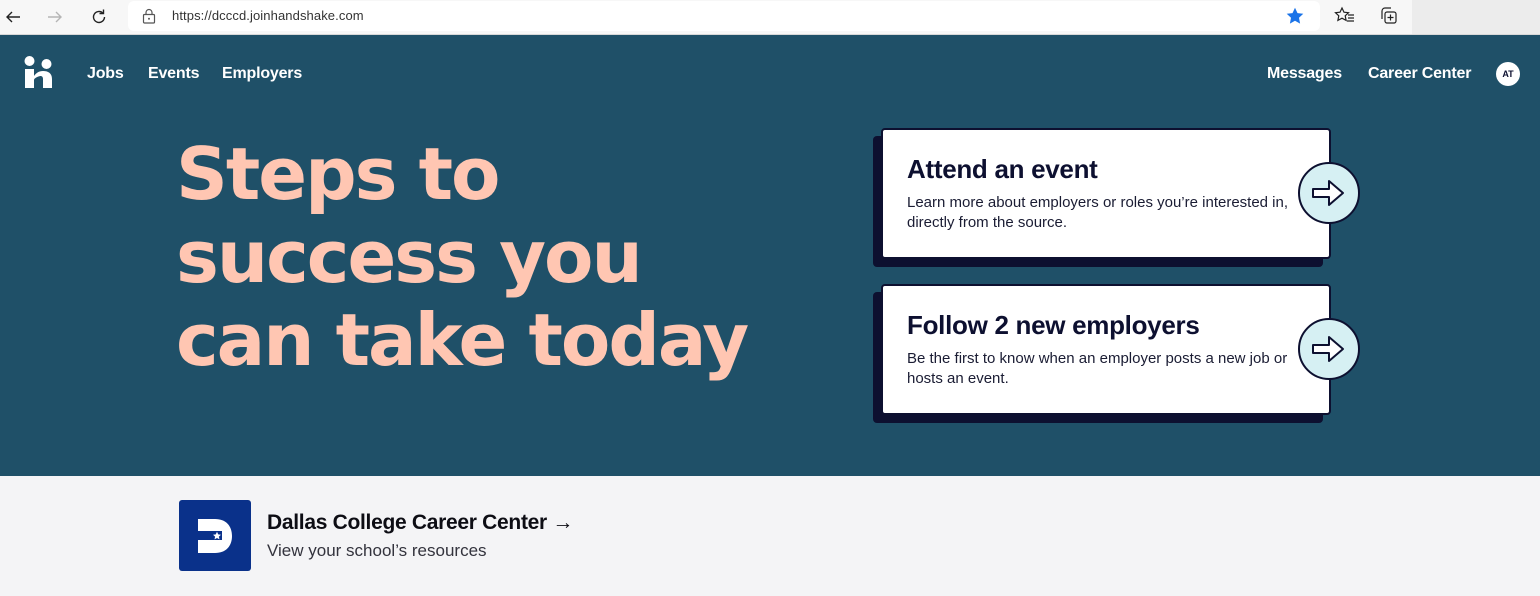 The height and width of the screenshot is (596, 1540). Describe the element at coordinates (149, 16) in the screenshot. I see `lock-icon` at that location.